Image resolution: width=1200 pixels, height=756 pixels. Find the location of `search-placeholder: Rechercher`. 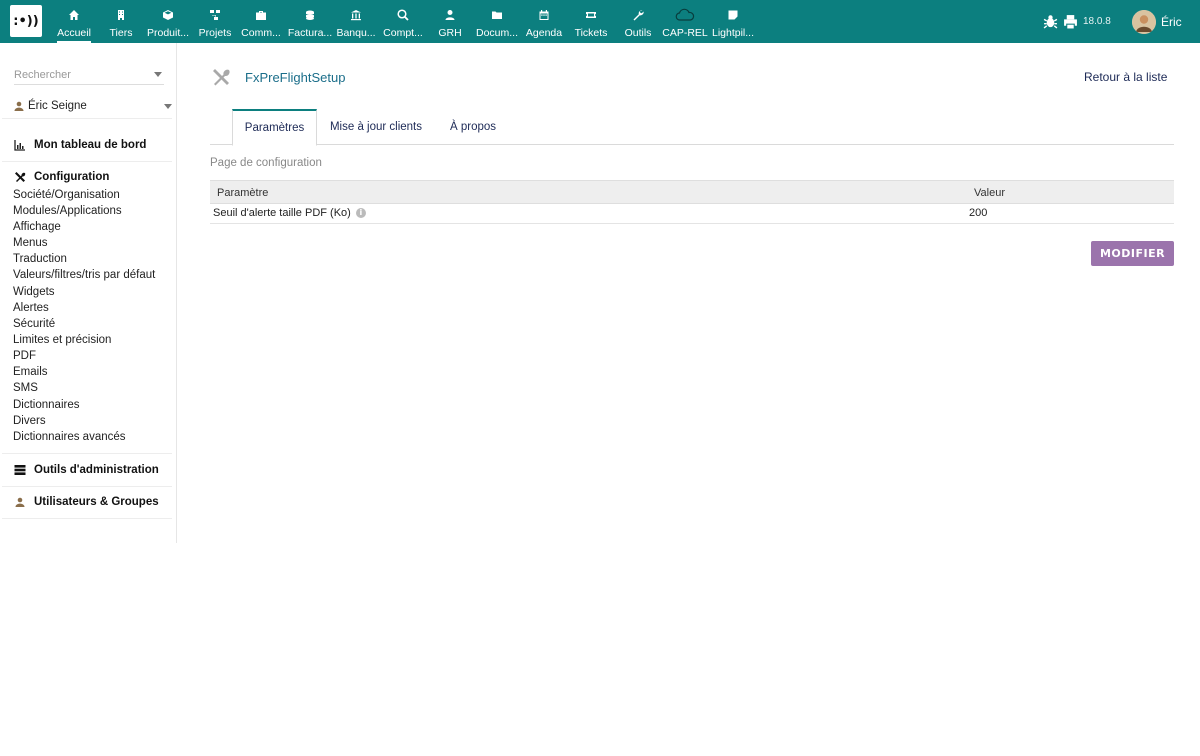

search-placeholder: Rechercher is located at coordinates (42, 75).